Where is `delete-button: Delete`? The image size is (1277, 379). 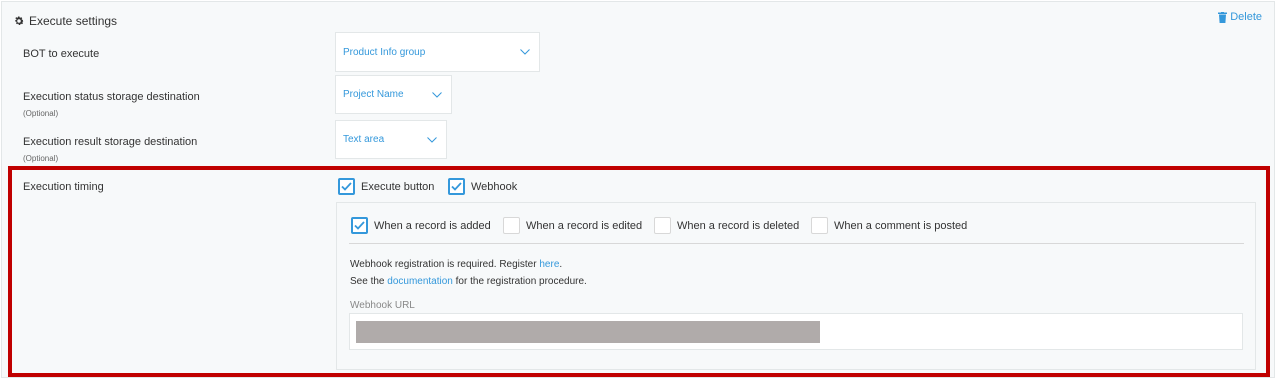 delete-button: Delete is located at coordinates (1240, 17).